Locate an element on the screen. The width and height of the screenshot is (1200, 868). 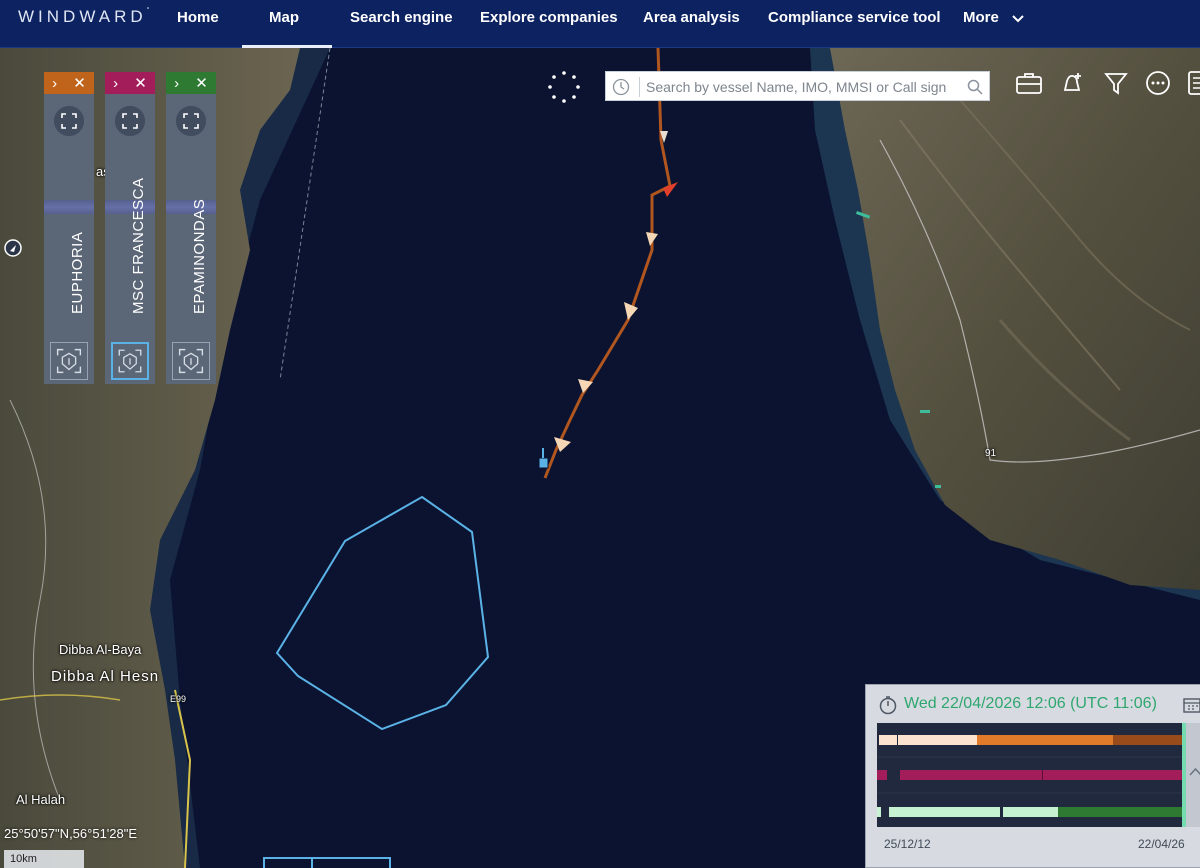
nav-home: Home is located at coordinates (198, 17).